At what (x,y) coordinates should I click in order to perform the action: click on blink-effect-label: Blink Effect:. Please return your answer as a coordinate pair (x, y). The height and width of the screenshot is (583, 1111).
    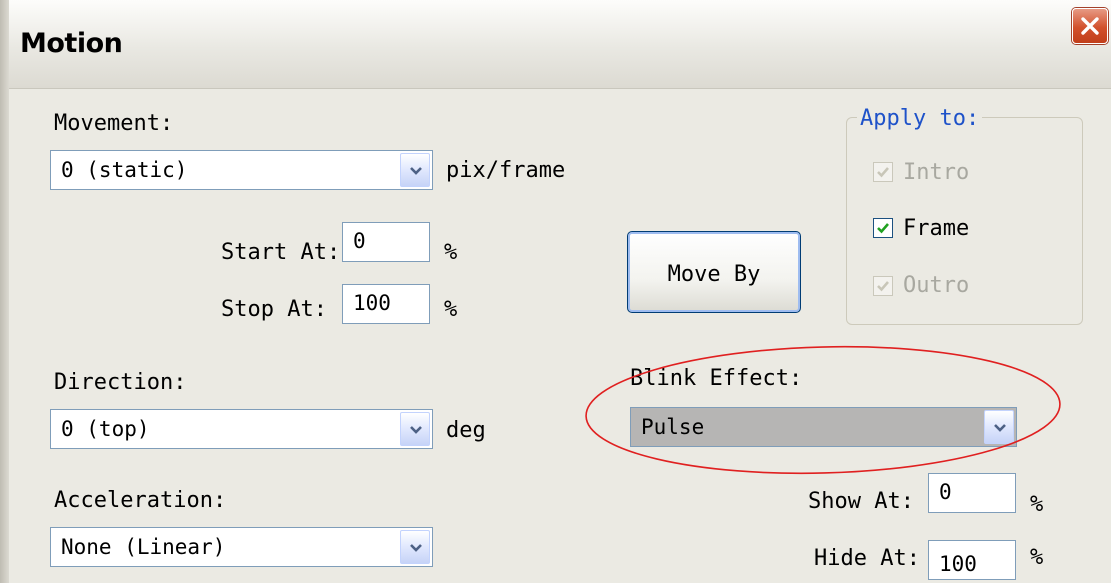
    Looking at the image, I should click on (716, 378).